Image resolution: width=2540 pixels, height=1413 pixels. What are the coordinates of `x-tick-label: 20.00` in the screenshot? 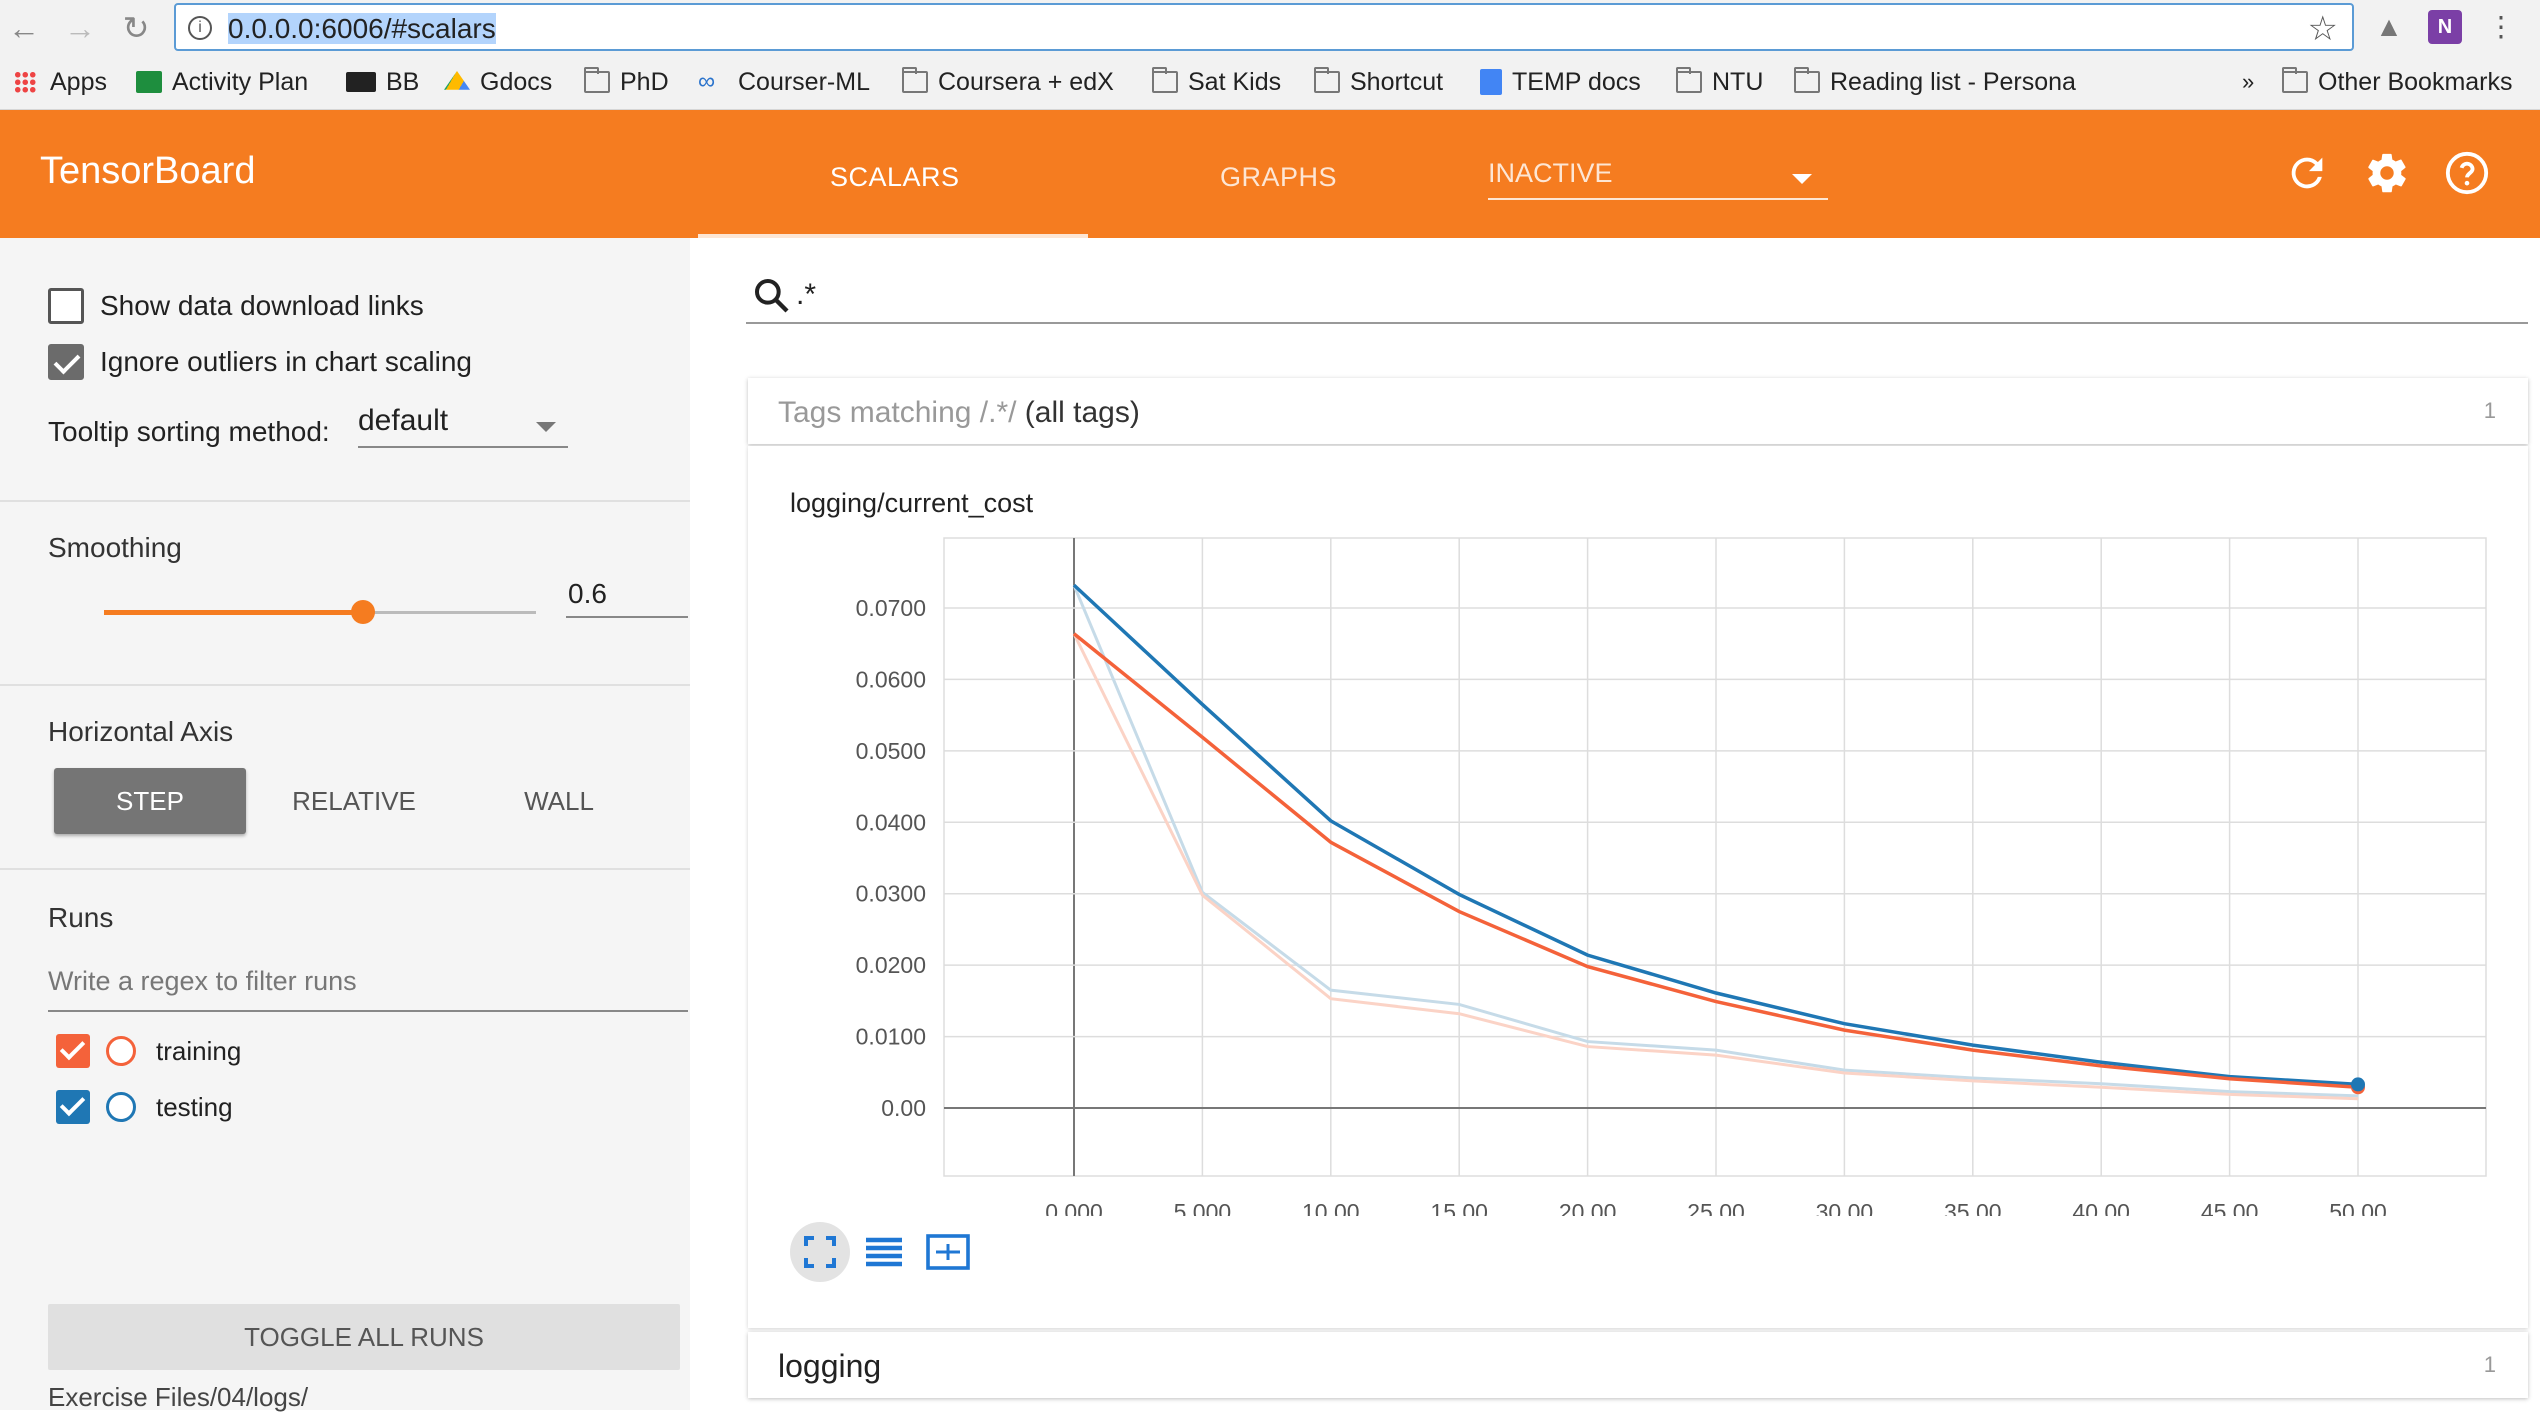 It's located at (1588, 1207).